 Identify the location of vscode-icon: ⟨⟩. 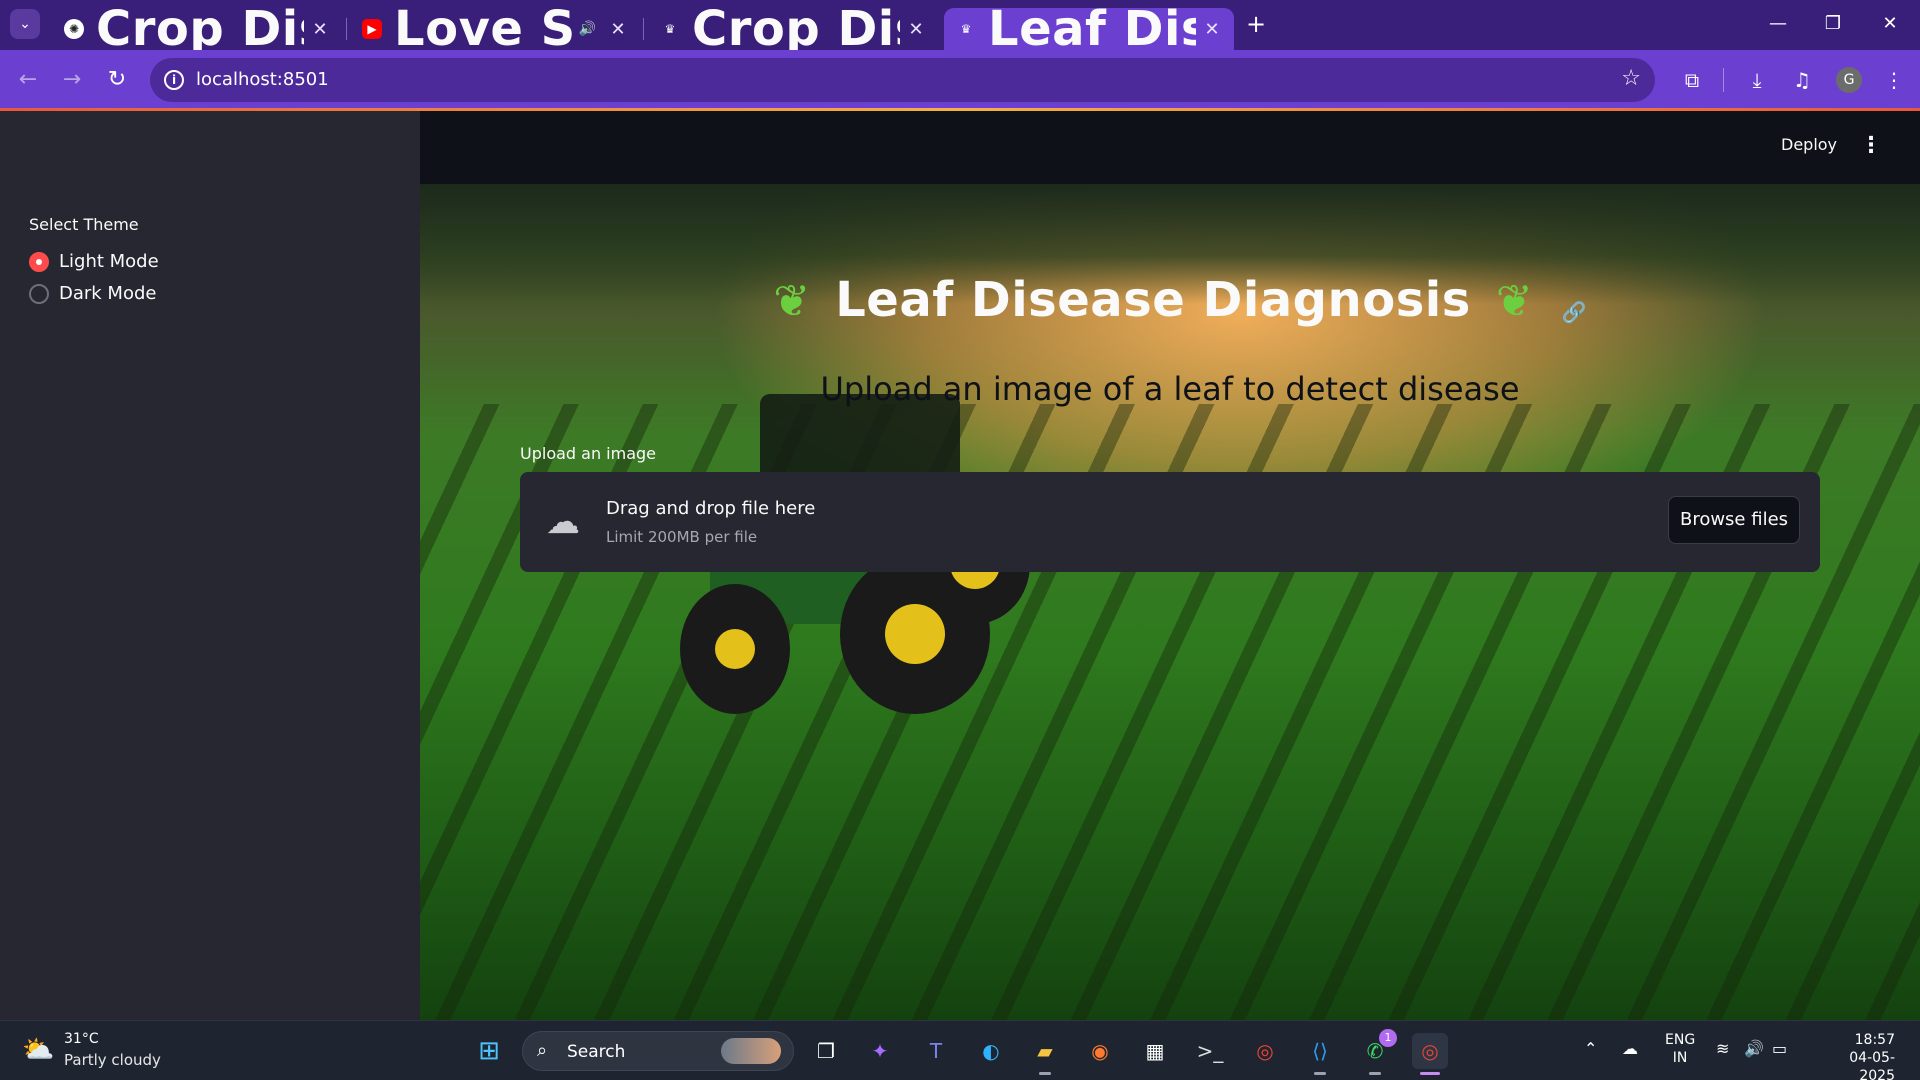
(1320, 1054).